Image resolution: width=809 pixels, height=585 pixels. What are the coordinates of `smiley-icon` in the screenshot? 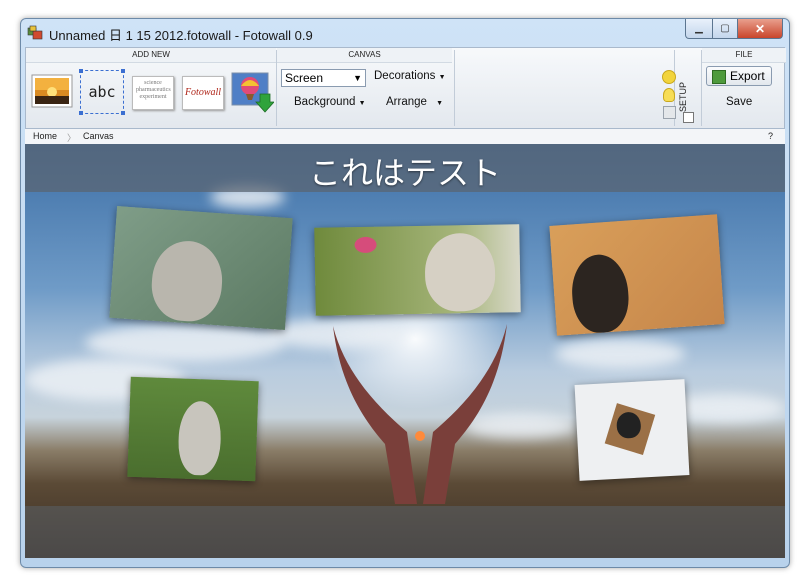 It's located at (669, 77).